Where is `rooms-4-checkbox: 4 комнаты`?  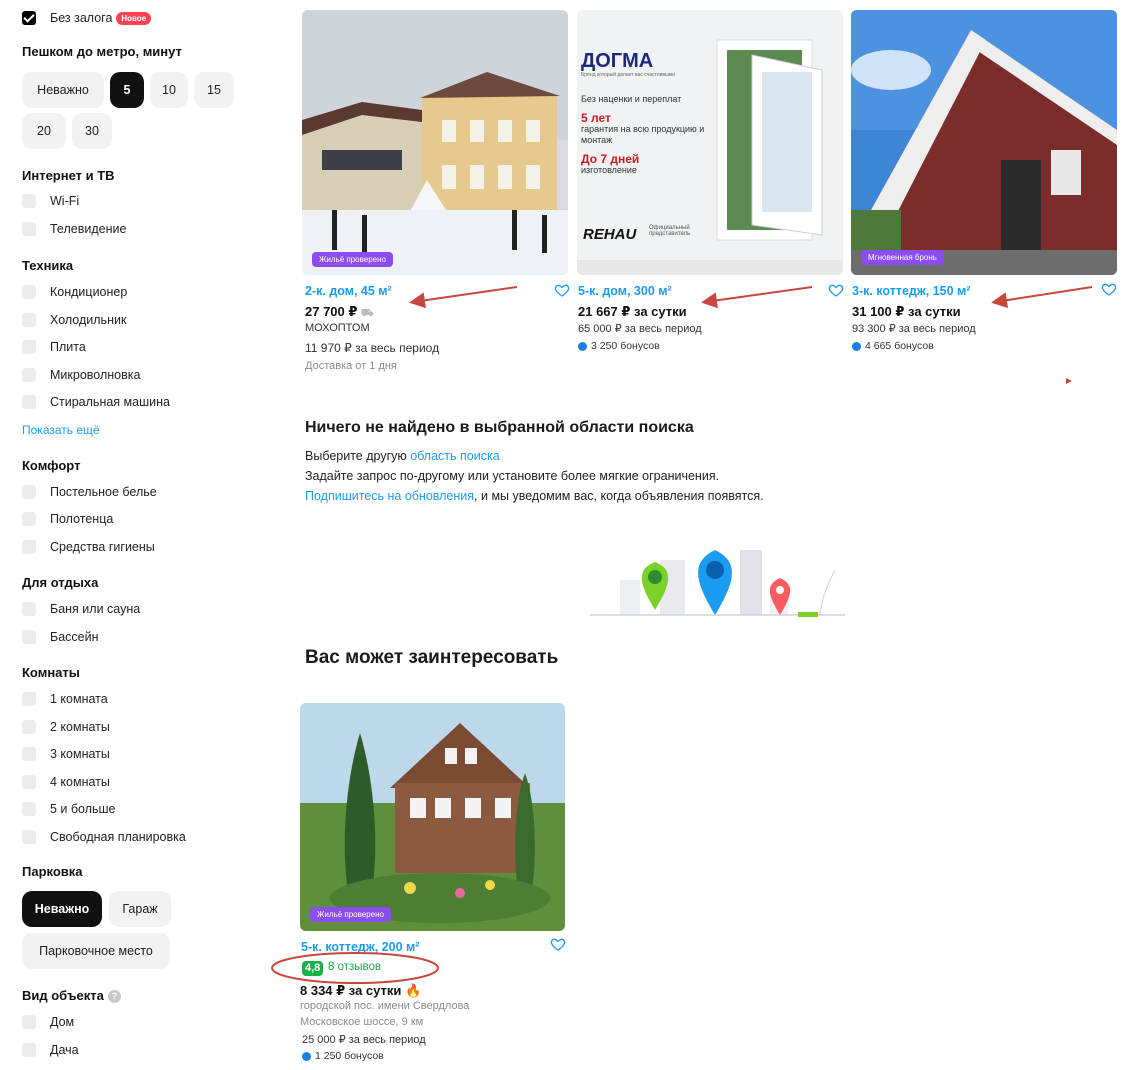
rooms-4-checkbox: 4 комнаты is located at coordinates (66, 782).